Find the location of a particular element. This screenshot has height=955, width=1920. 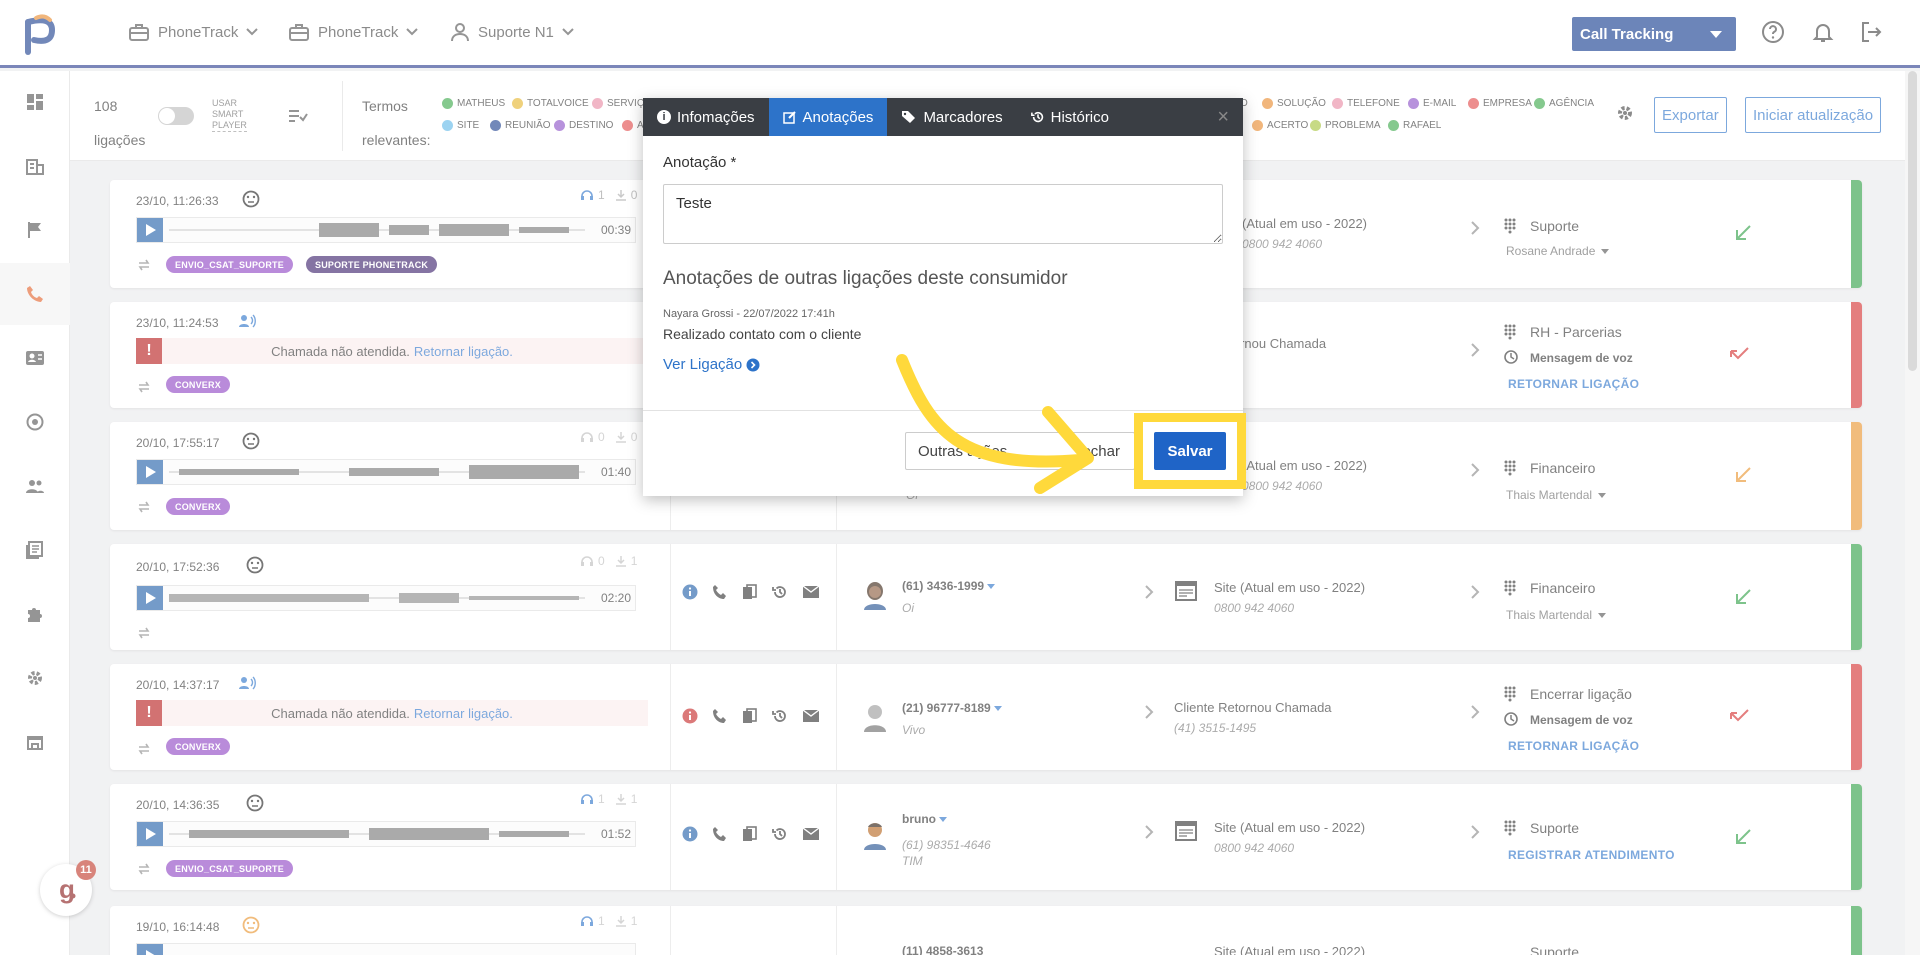

tab-historico: Histórico is located at coordinates (1070, 117).